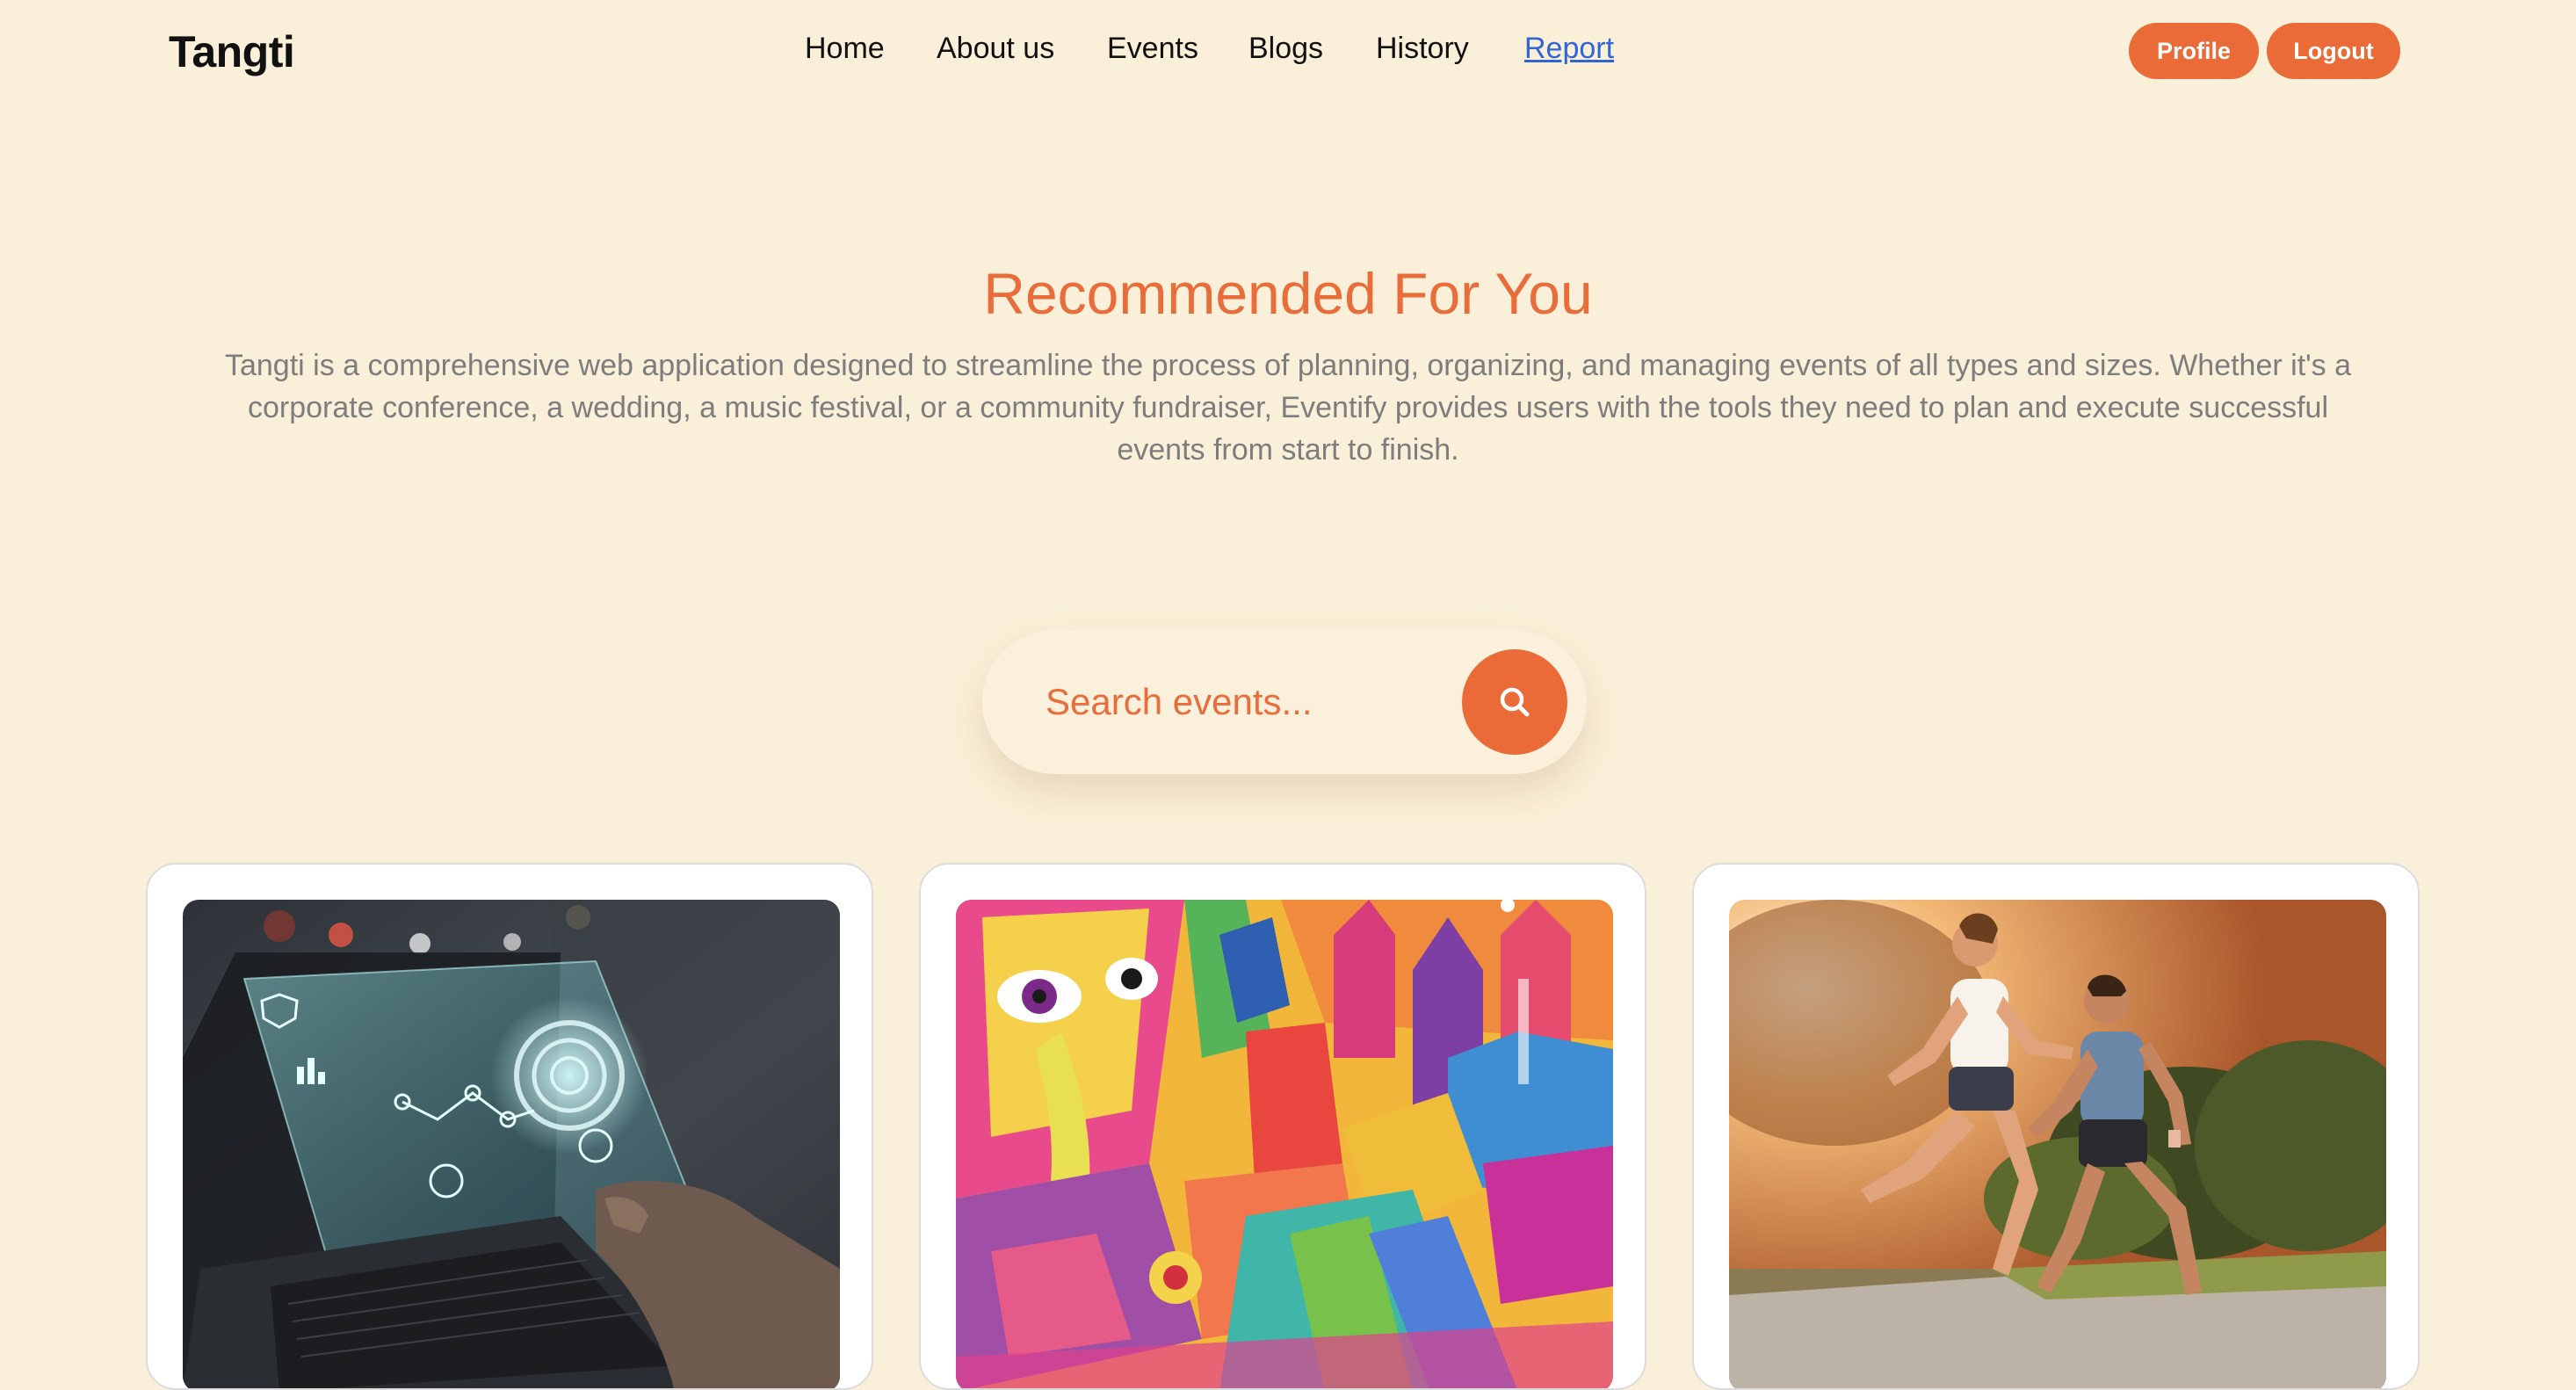 The image size is (2576, 1390). What do you see at coordinates (1569, 49) in the screenshot?
I see `nav-item-report: Report` at bounding box center [1569, 49].